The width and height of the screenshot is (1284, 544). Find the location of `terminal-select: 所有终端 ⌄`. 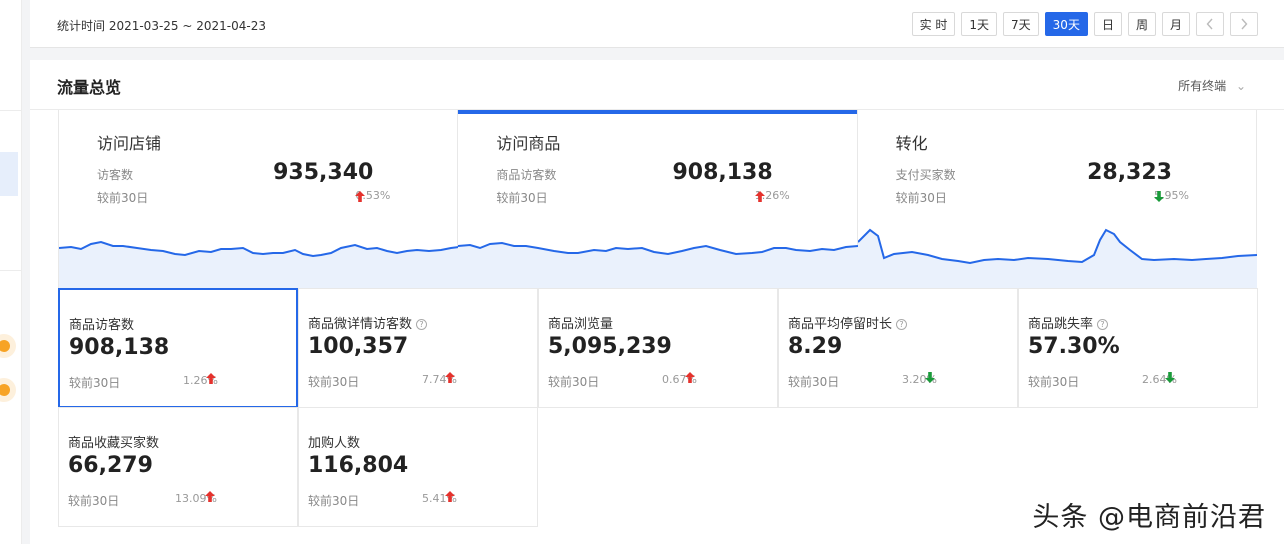

terminal-select: 所有终端 ⌄ is located at coordinates (1212, 85).